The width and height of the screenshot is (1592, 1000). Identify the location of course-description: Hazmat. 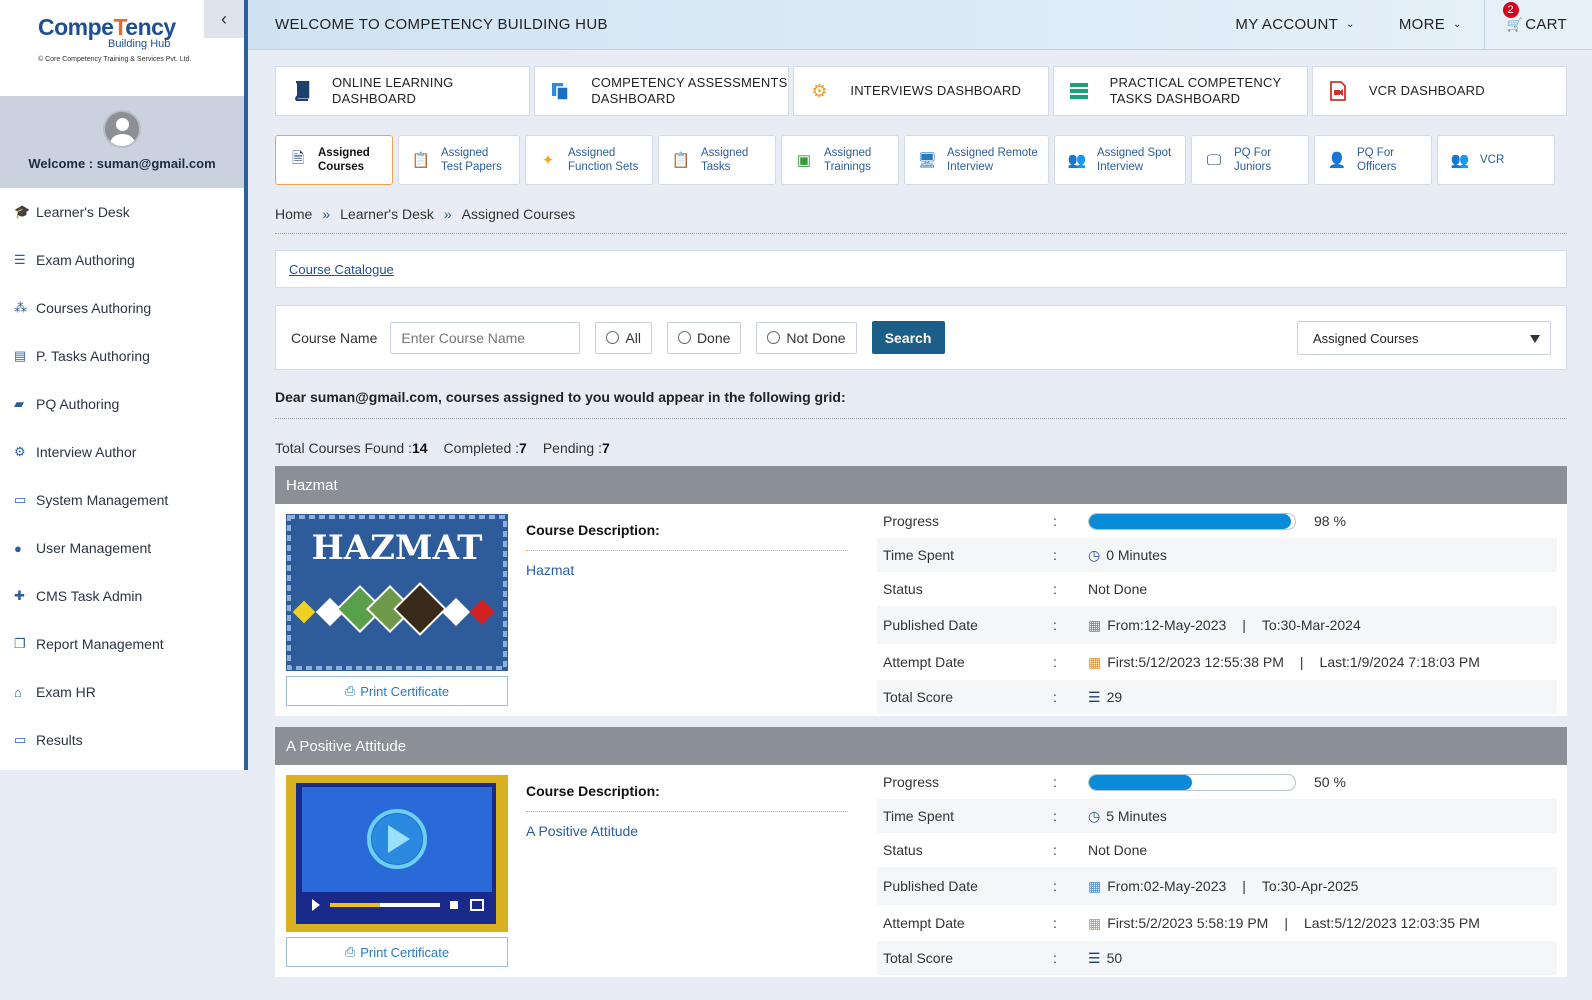
(550, 570).